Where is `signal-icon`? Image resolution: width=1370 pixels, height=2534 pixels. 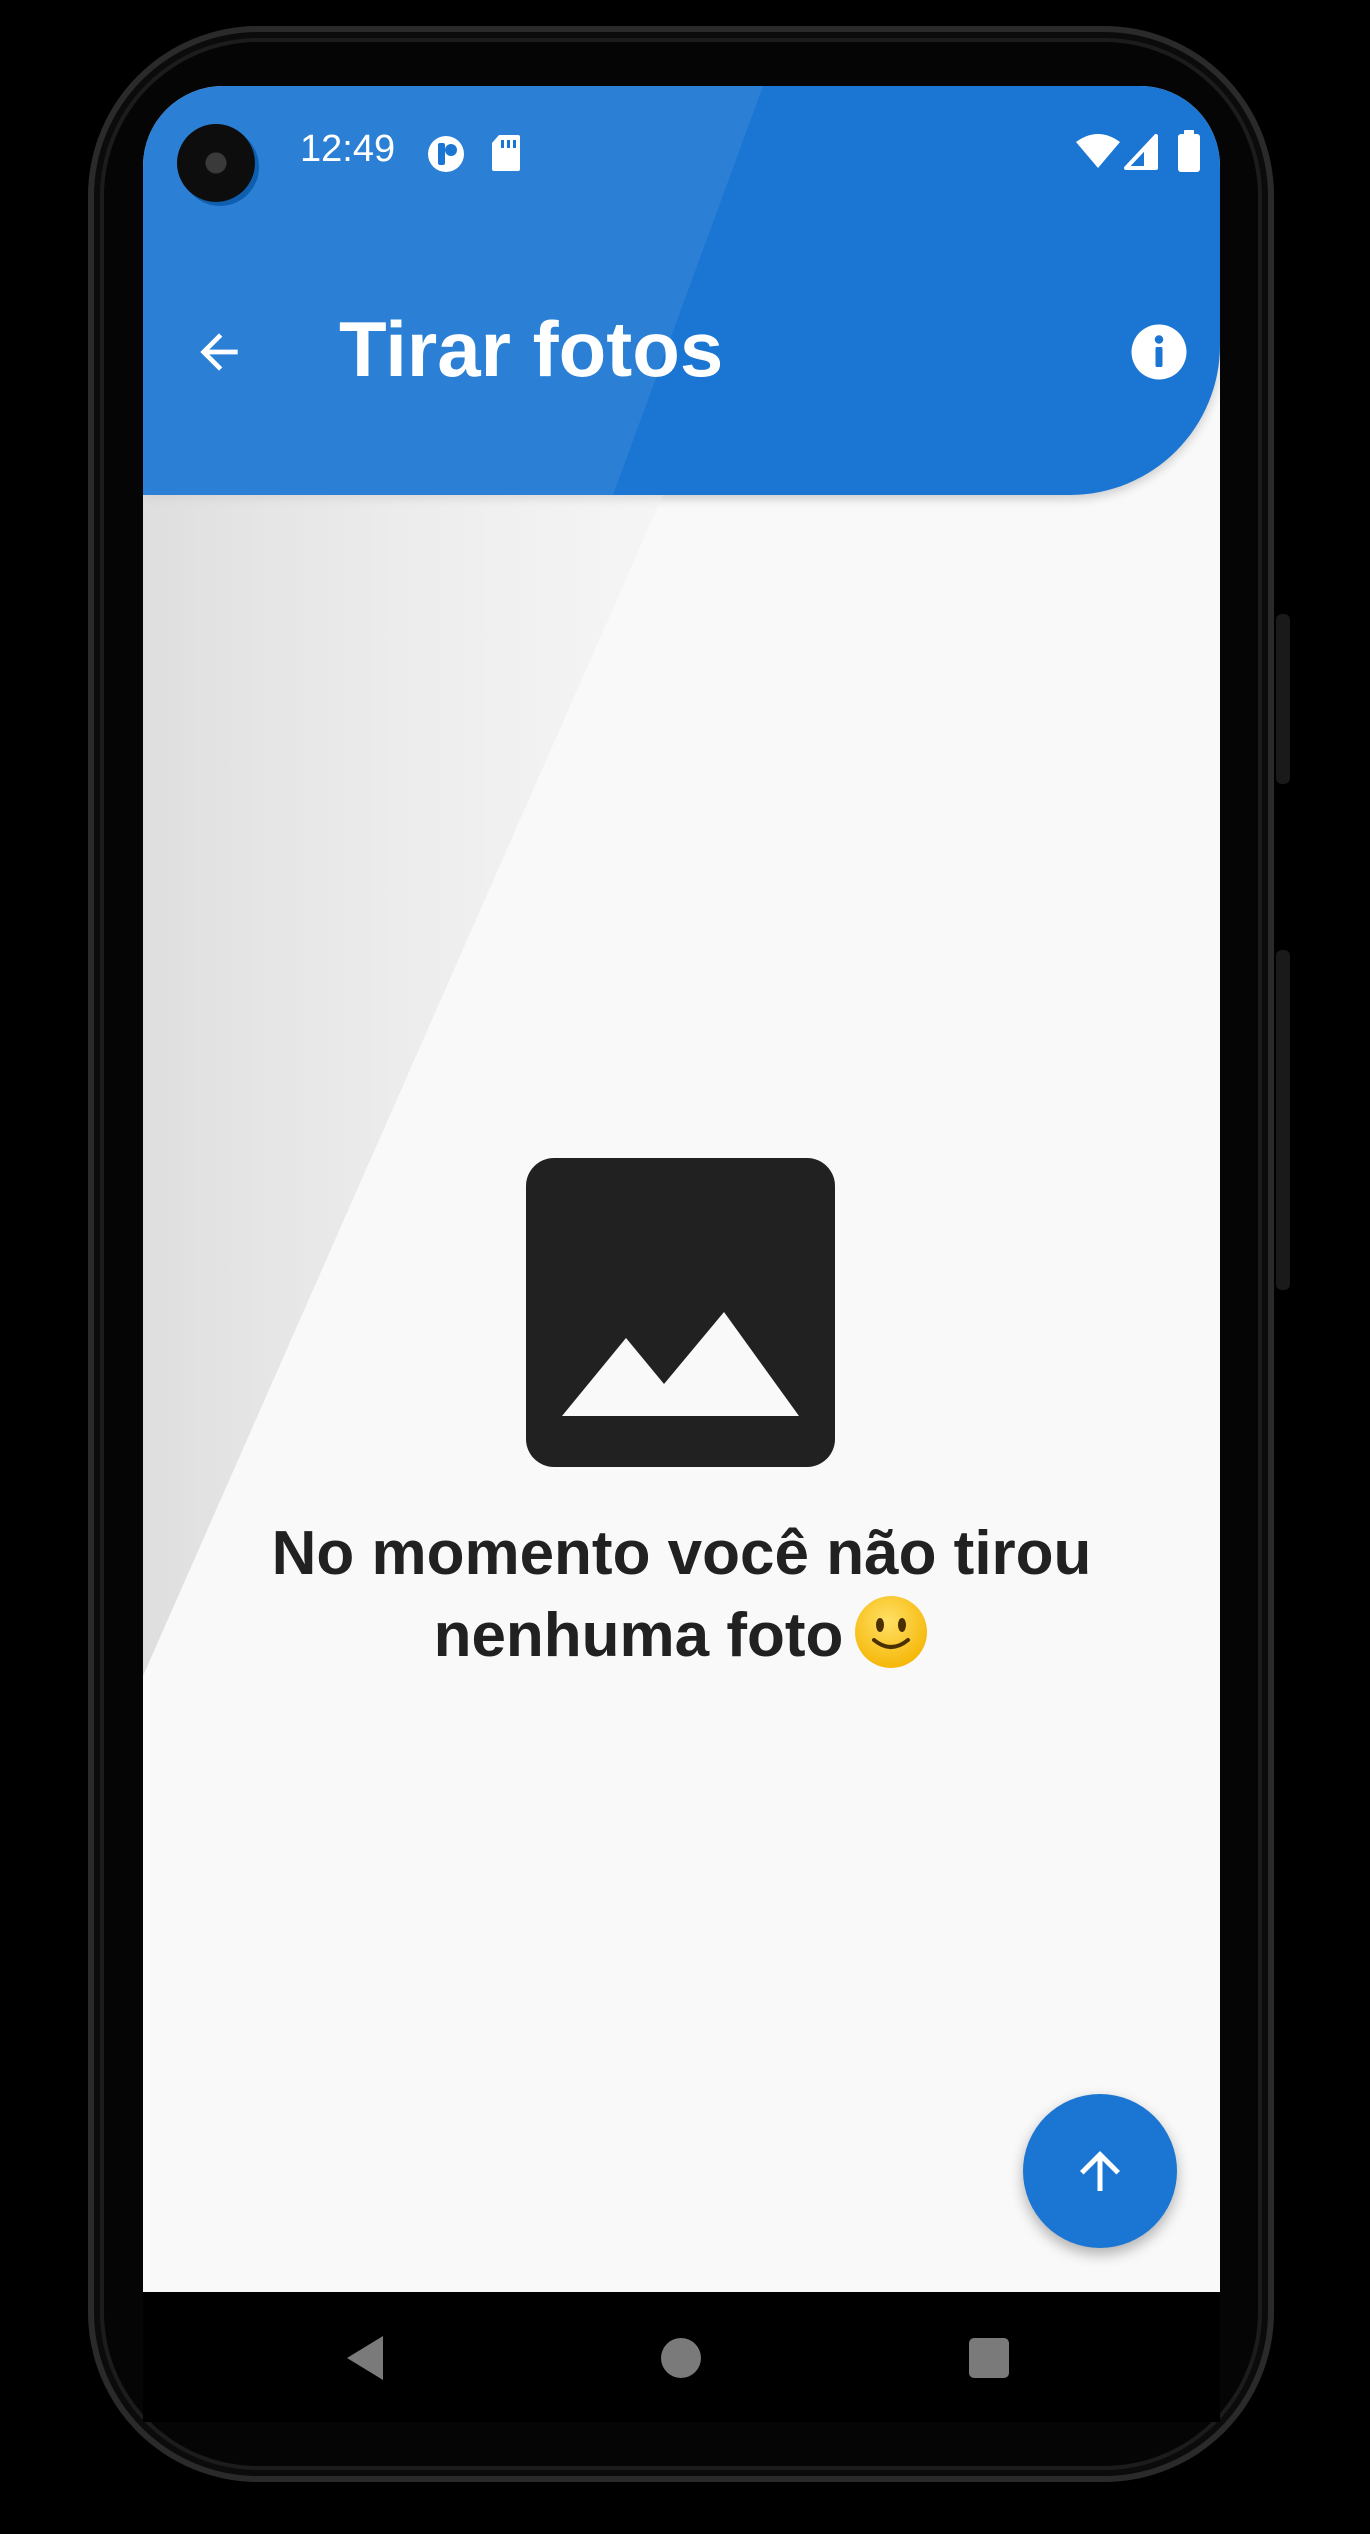 signal-icon is located at coordinates (1141, 152).